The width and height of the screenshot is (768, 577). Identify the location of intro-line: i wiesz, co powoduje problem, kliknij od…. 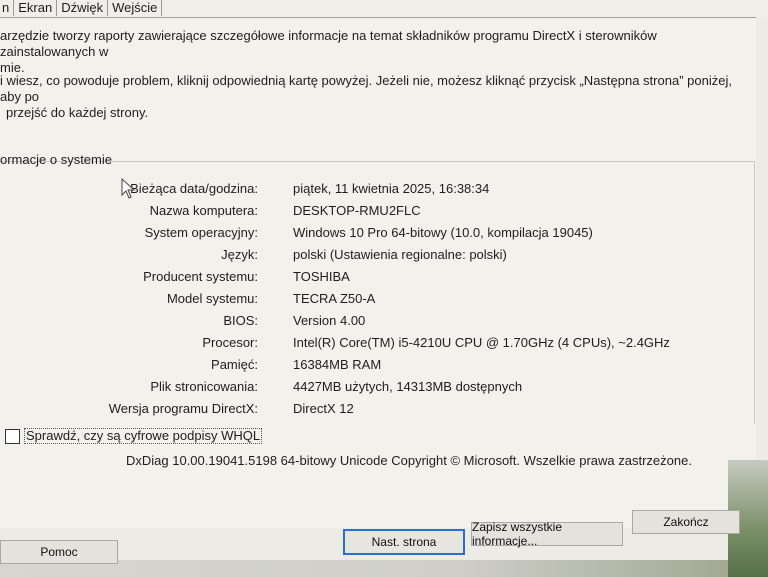
(366, 88).